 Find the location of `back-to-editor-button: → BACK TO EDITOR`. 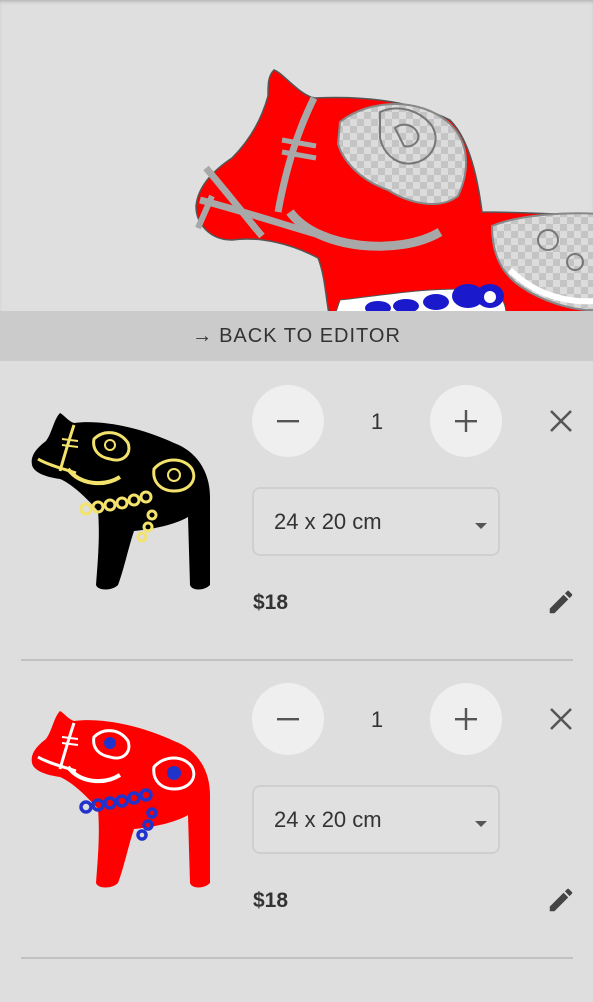

back-to-editor-button: → BACK TO EDITOR is located at coordinates (296, 336).